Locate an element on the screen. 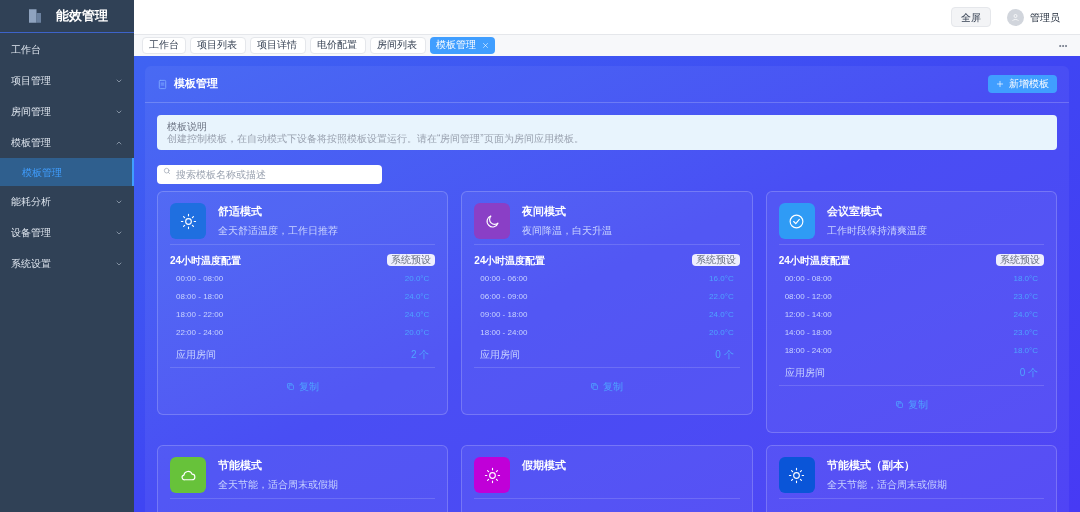  user-name: 管理员 is located at coordinates (1045, 17).